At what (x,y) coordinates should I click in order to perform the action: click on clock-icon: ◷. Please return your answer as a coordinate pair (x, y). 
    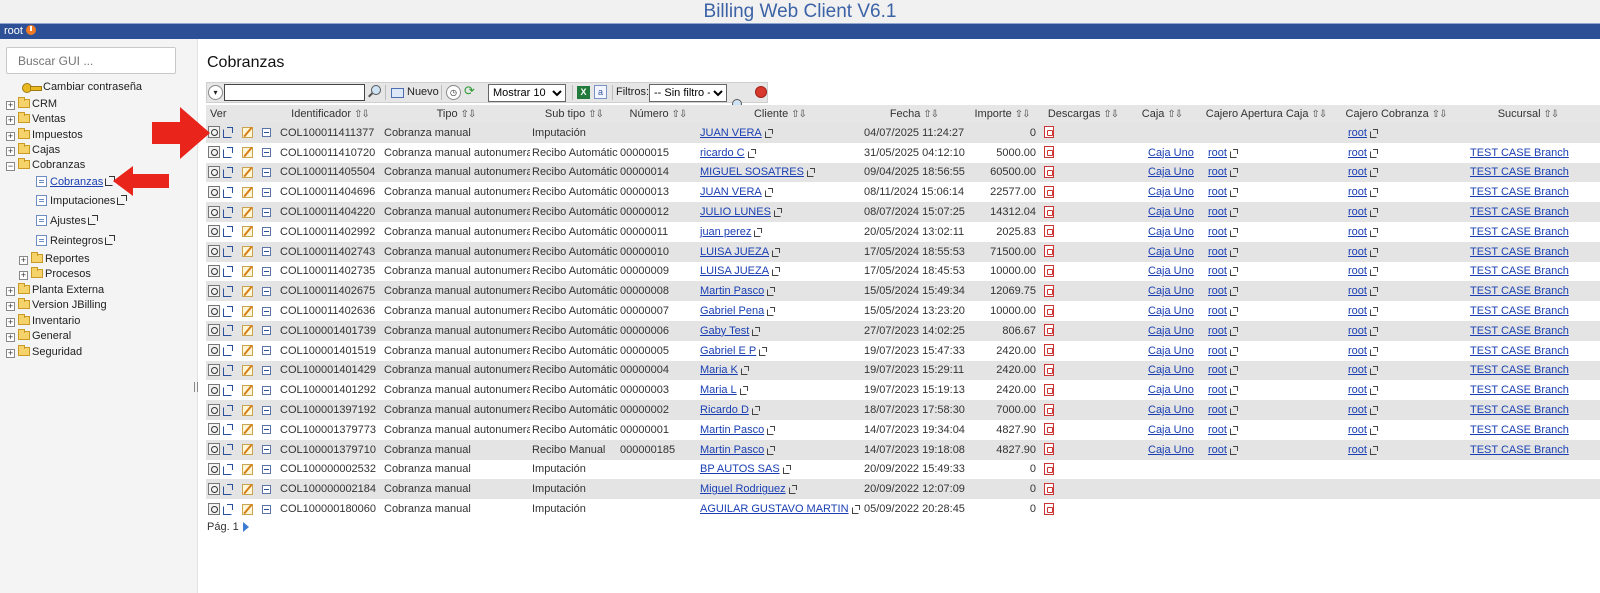
    Looking at the image, I should click on (453, 92).